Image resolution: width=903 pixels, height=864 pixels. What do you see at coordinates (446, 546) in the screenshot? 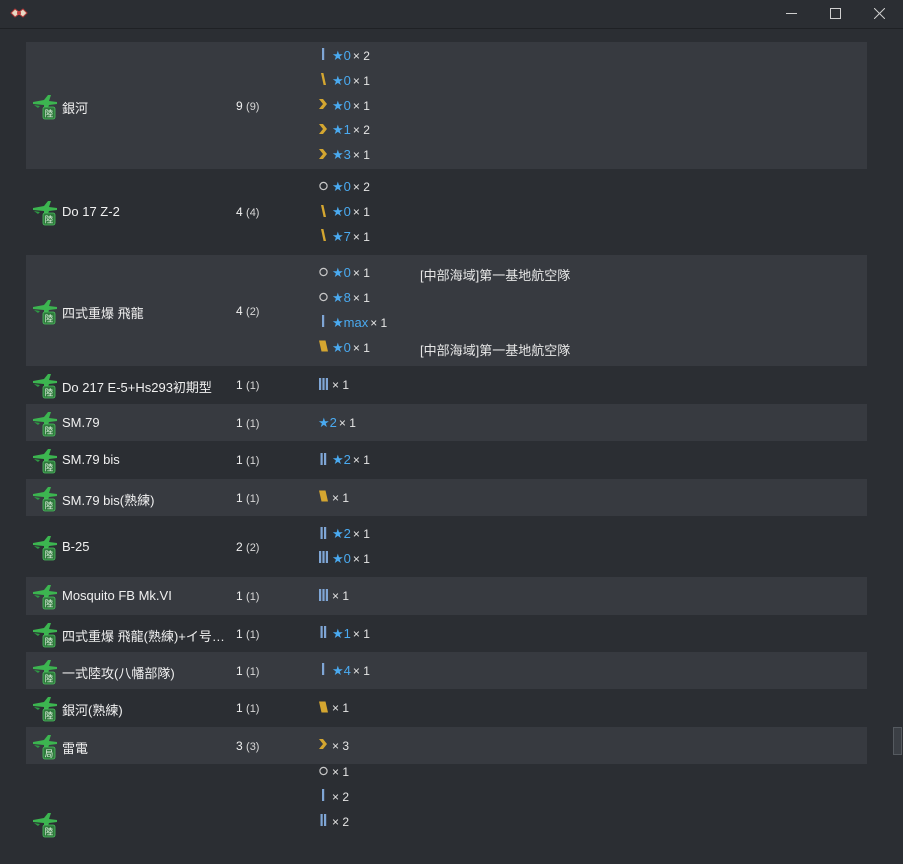
I see `equipment-row: 陸 B-25 2 (2) ★2 × 1 ★0 × 1` at bounding box center [446, 546].